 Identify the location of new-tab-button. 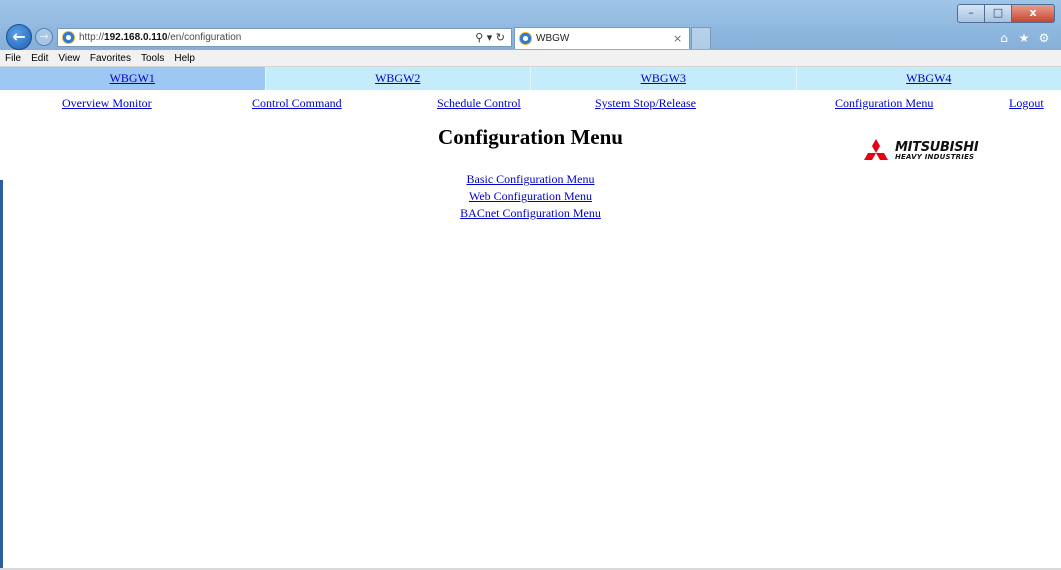
(701, 38).